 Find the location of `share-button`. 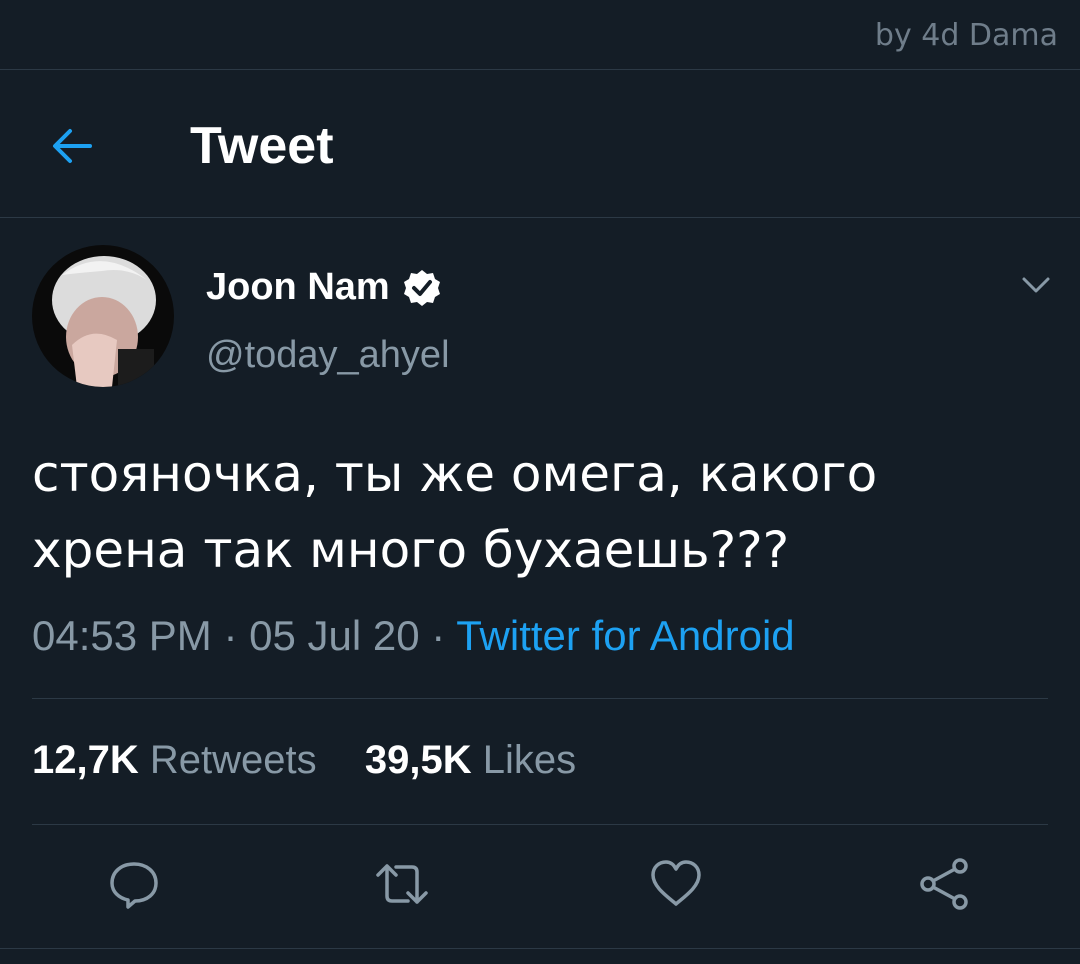

share-button is located at coordinates (944, 884).